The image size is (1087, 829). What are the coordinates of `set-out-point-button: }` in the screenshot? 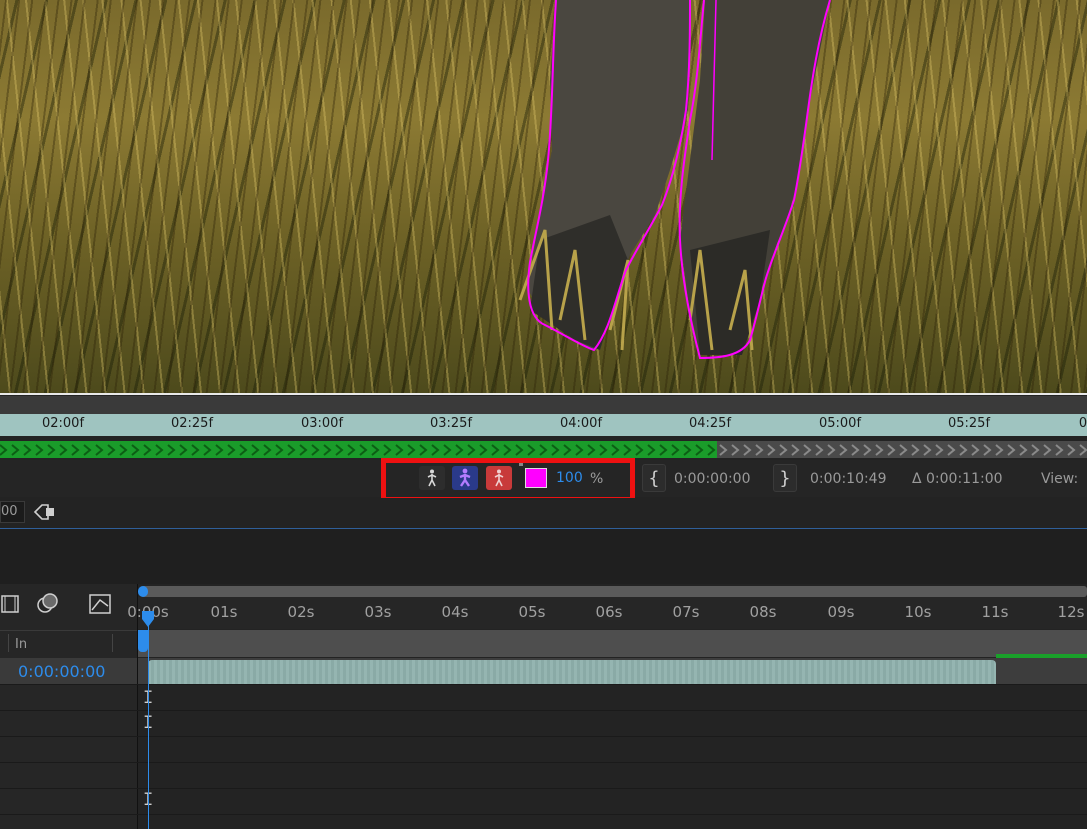 It's located at (785, 478).